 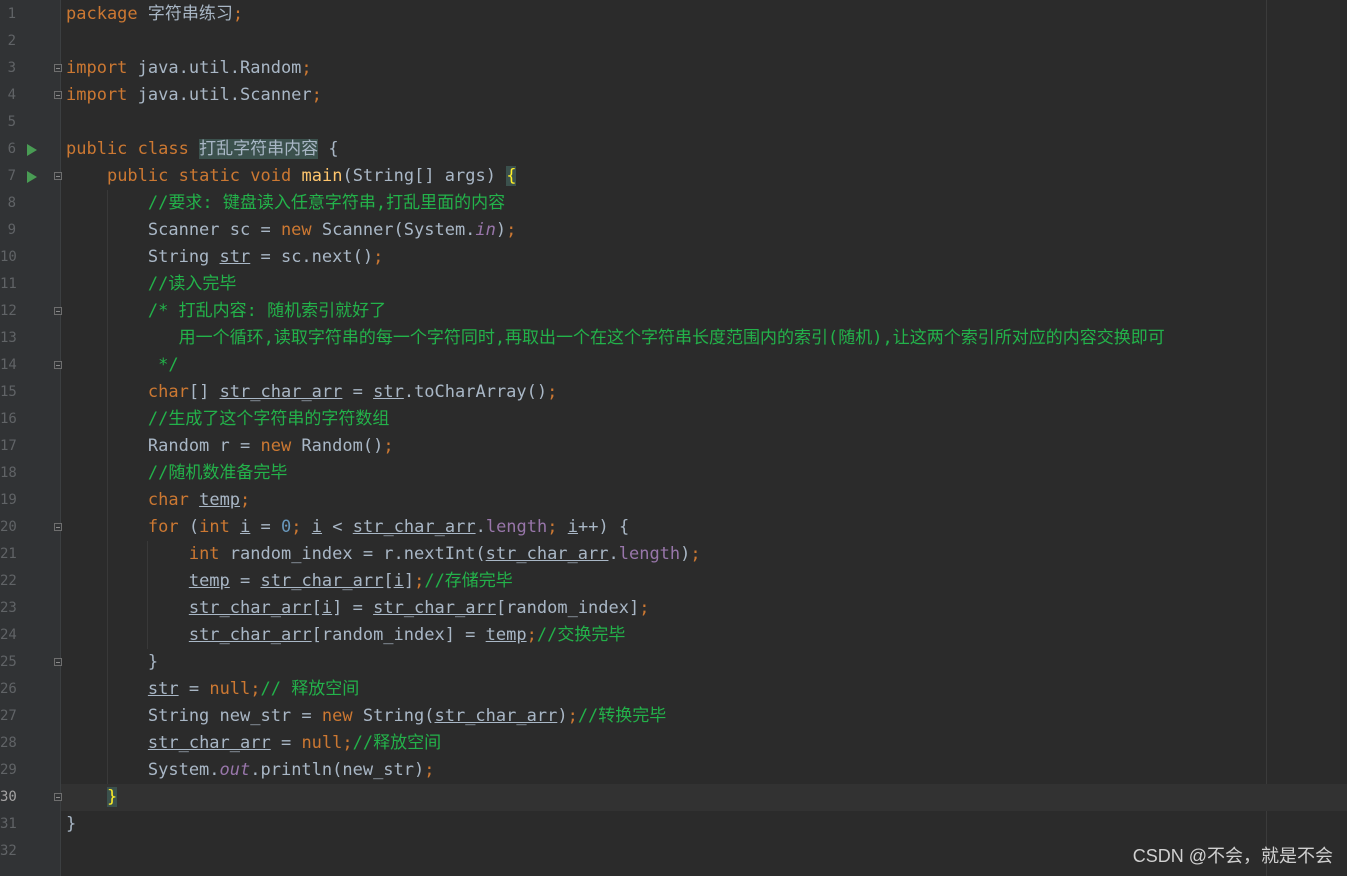 I want to click on line-number: 25, so click(x=8, y=662).